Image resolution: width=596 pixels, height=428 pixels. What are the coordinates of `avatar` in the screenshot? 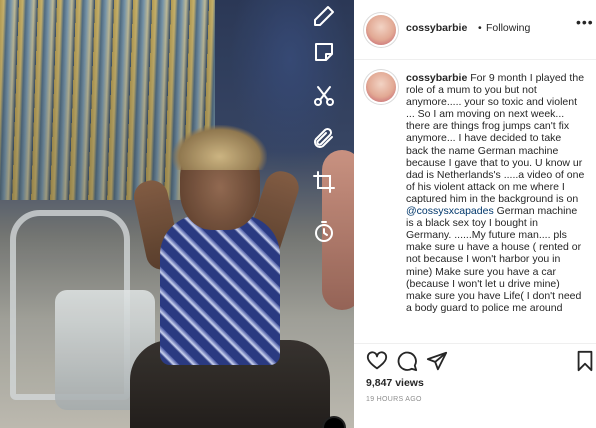 It's located at (381, 30).